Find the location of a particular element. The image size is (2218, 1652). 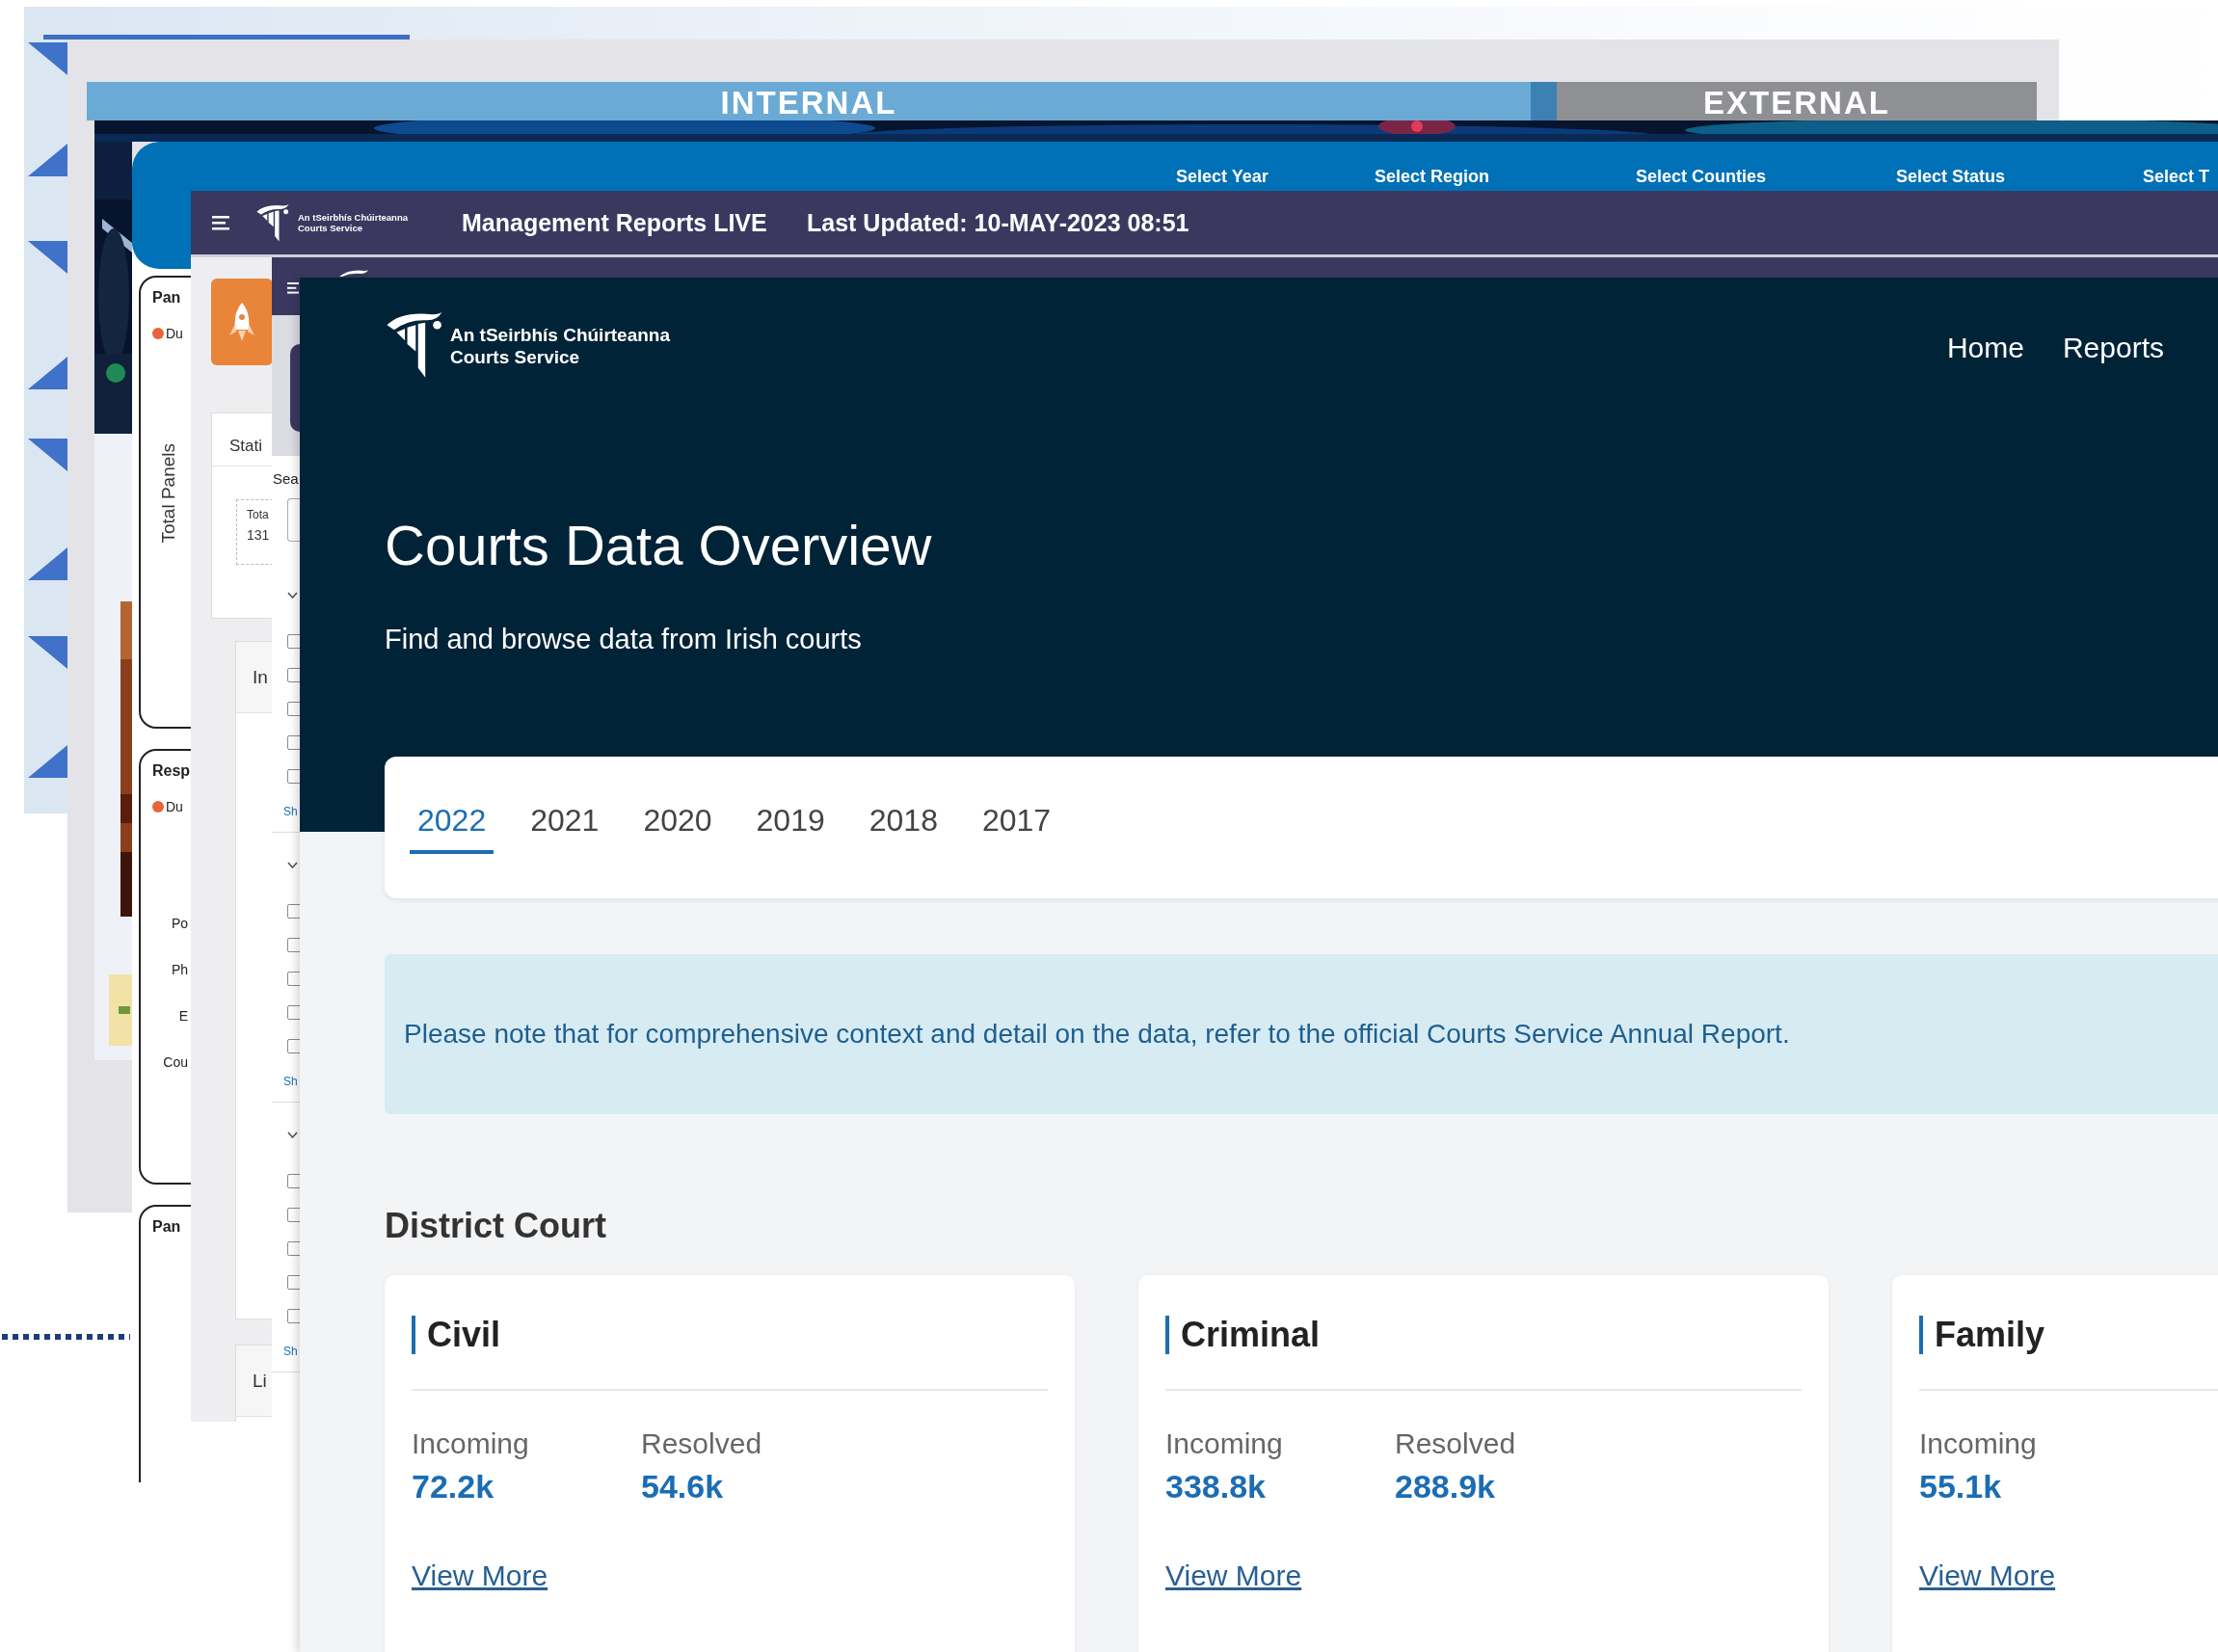

stat-value: 131 is located at coordinates (259, 535).